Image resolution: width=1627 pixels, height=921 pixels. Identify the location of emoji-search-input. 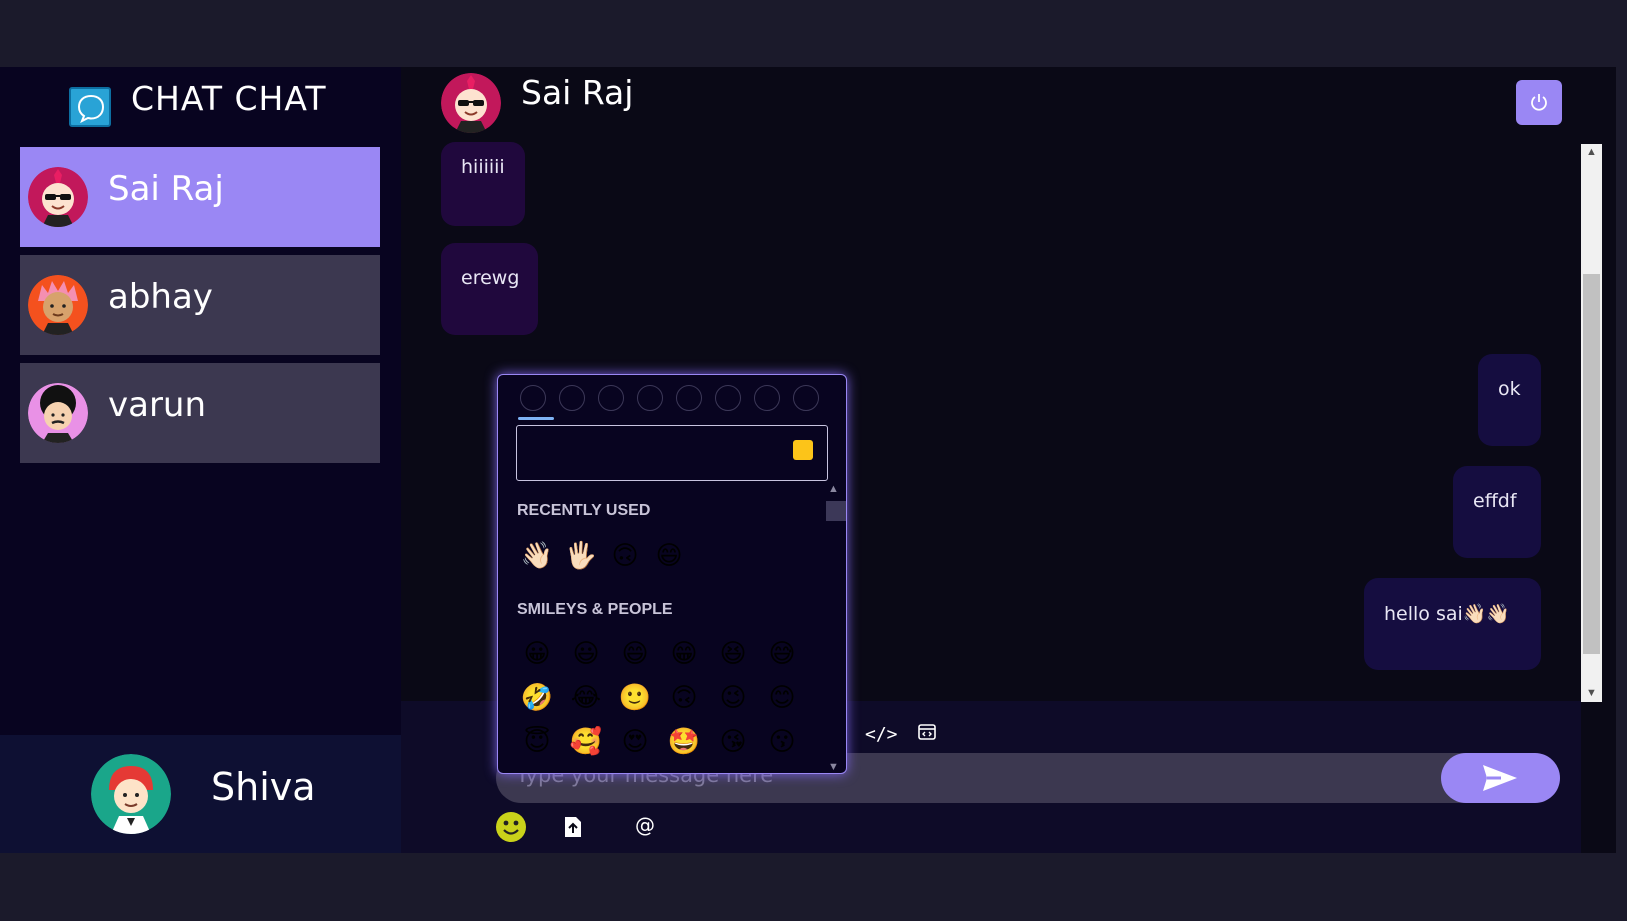
(672, 453).